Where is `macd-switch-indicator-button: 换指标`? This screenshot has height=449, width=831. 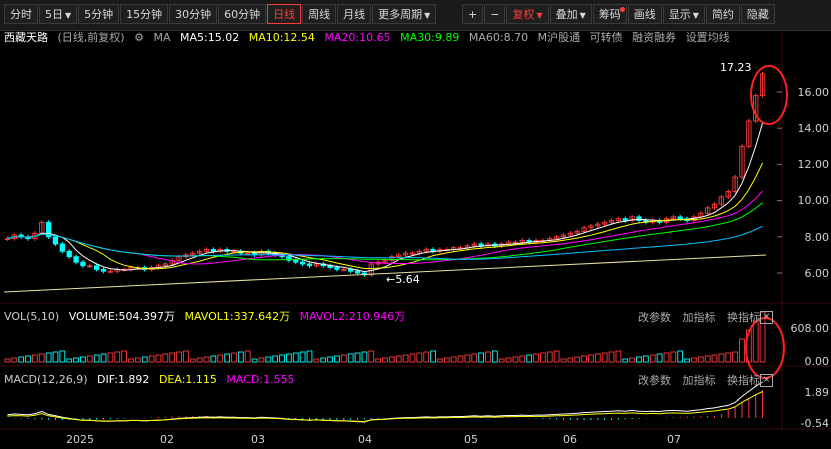
macd-switch-indicator-button: 换指标 is located at coordinates (743, 380).